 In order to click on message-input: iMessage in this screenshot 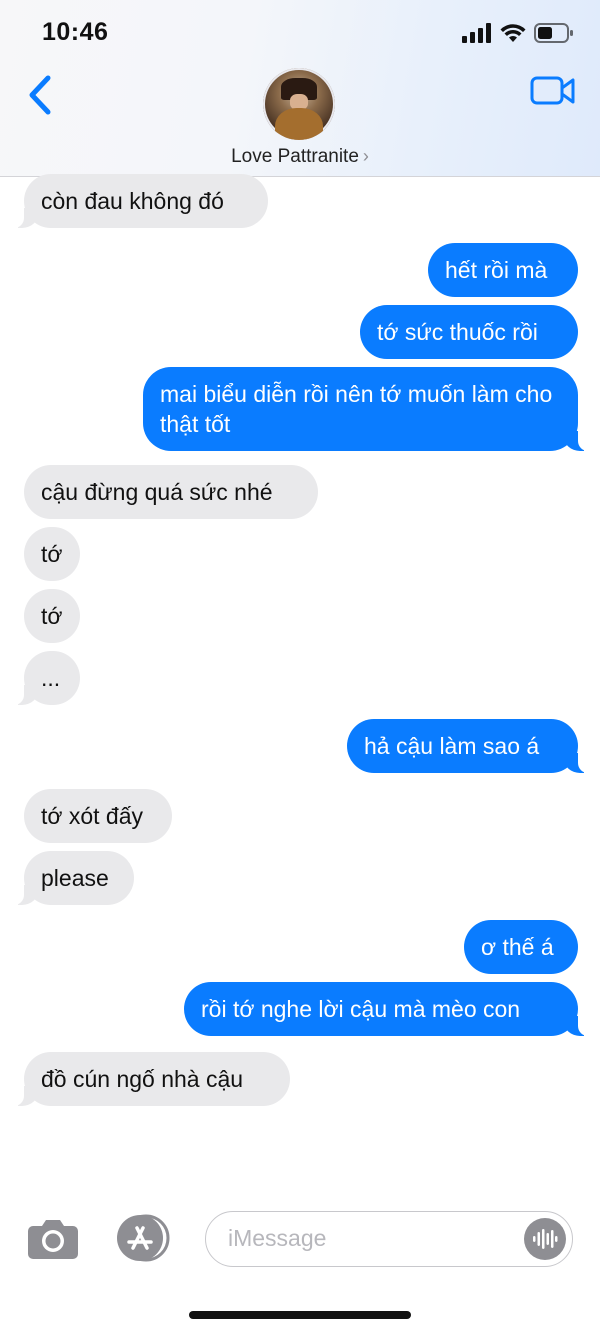, I will do `click(389, 1239)`.